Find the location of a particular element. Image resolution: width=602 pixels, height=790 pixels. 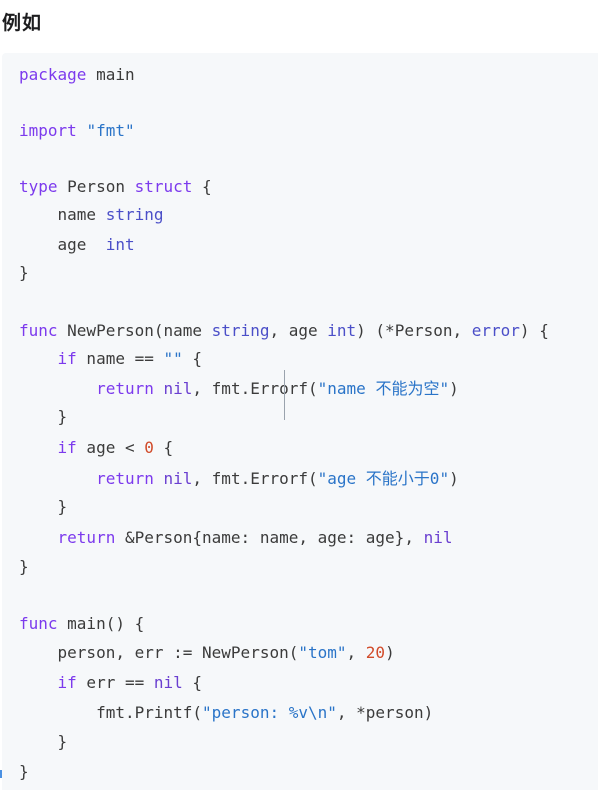

code-line: age int is located at coordinates (77, 245).